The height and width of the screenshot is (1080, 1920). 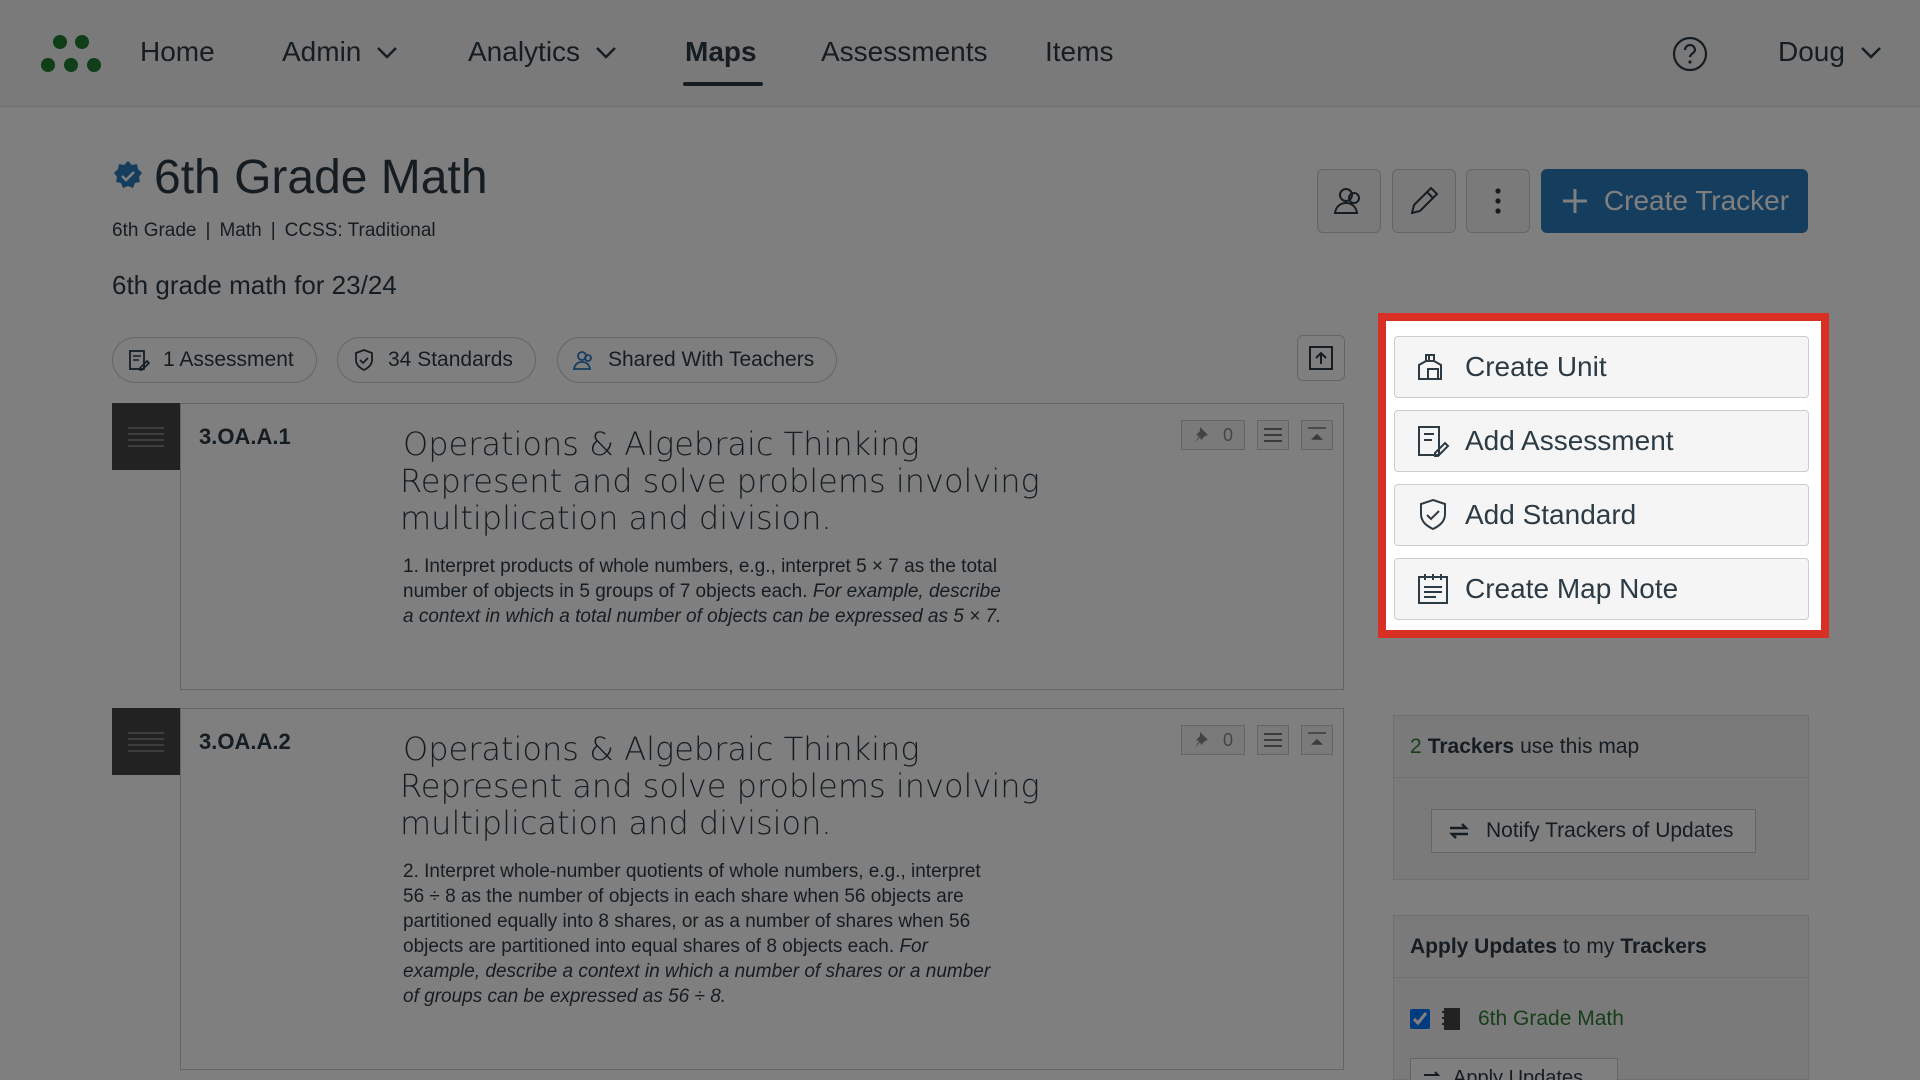 I want to click on verified-badge-icon, so click(x=128, y=174).